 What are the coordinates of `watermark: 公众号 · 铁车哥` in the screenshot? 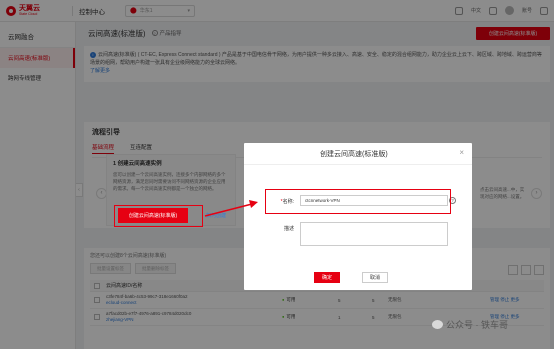 It's located at (470, 324).